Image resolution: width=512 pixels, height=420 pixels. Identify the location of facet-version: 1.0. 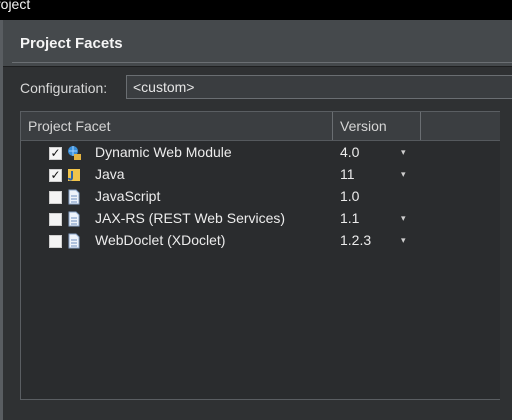
(349, 196).